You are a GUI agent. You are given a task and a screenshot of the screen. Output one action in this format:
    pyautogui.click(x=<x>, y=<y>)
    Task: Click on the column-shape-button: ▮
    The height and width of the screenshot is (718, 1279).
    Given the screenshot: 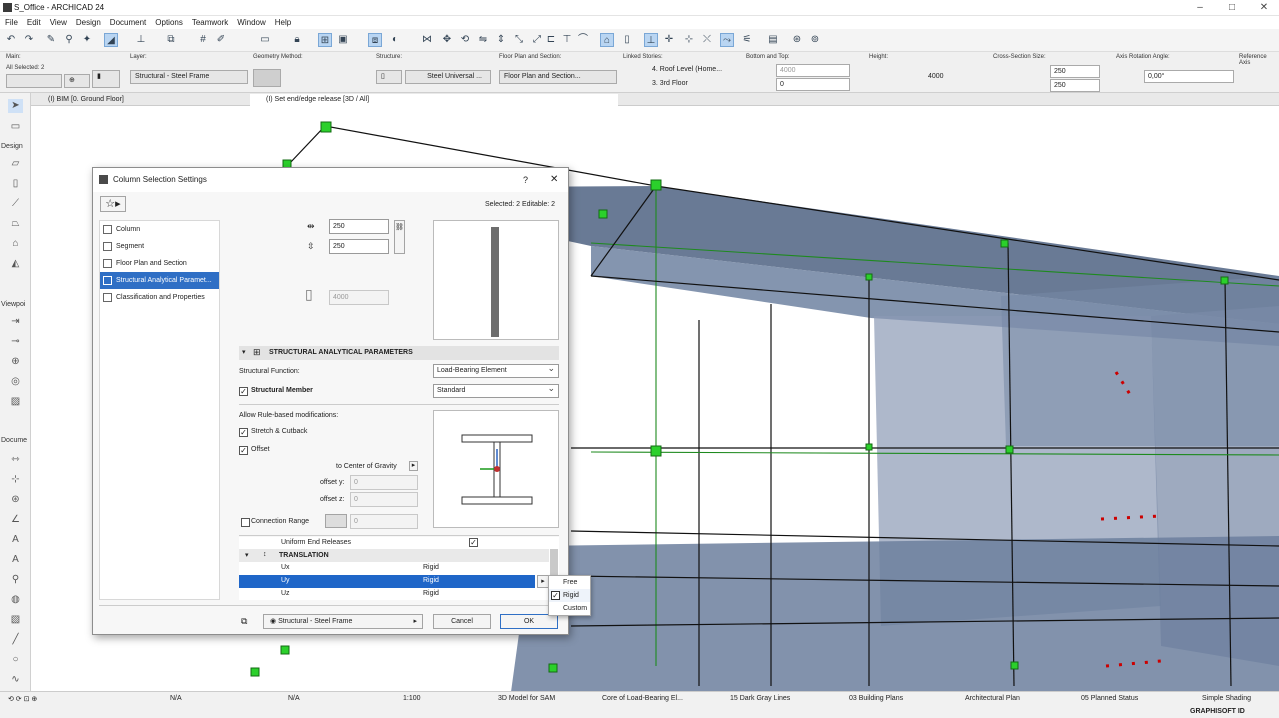 What is the action you would take?
    pyautogui.click(x=106, y=79)
    